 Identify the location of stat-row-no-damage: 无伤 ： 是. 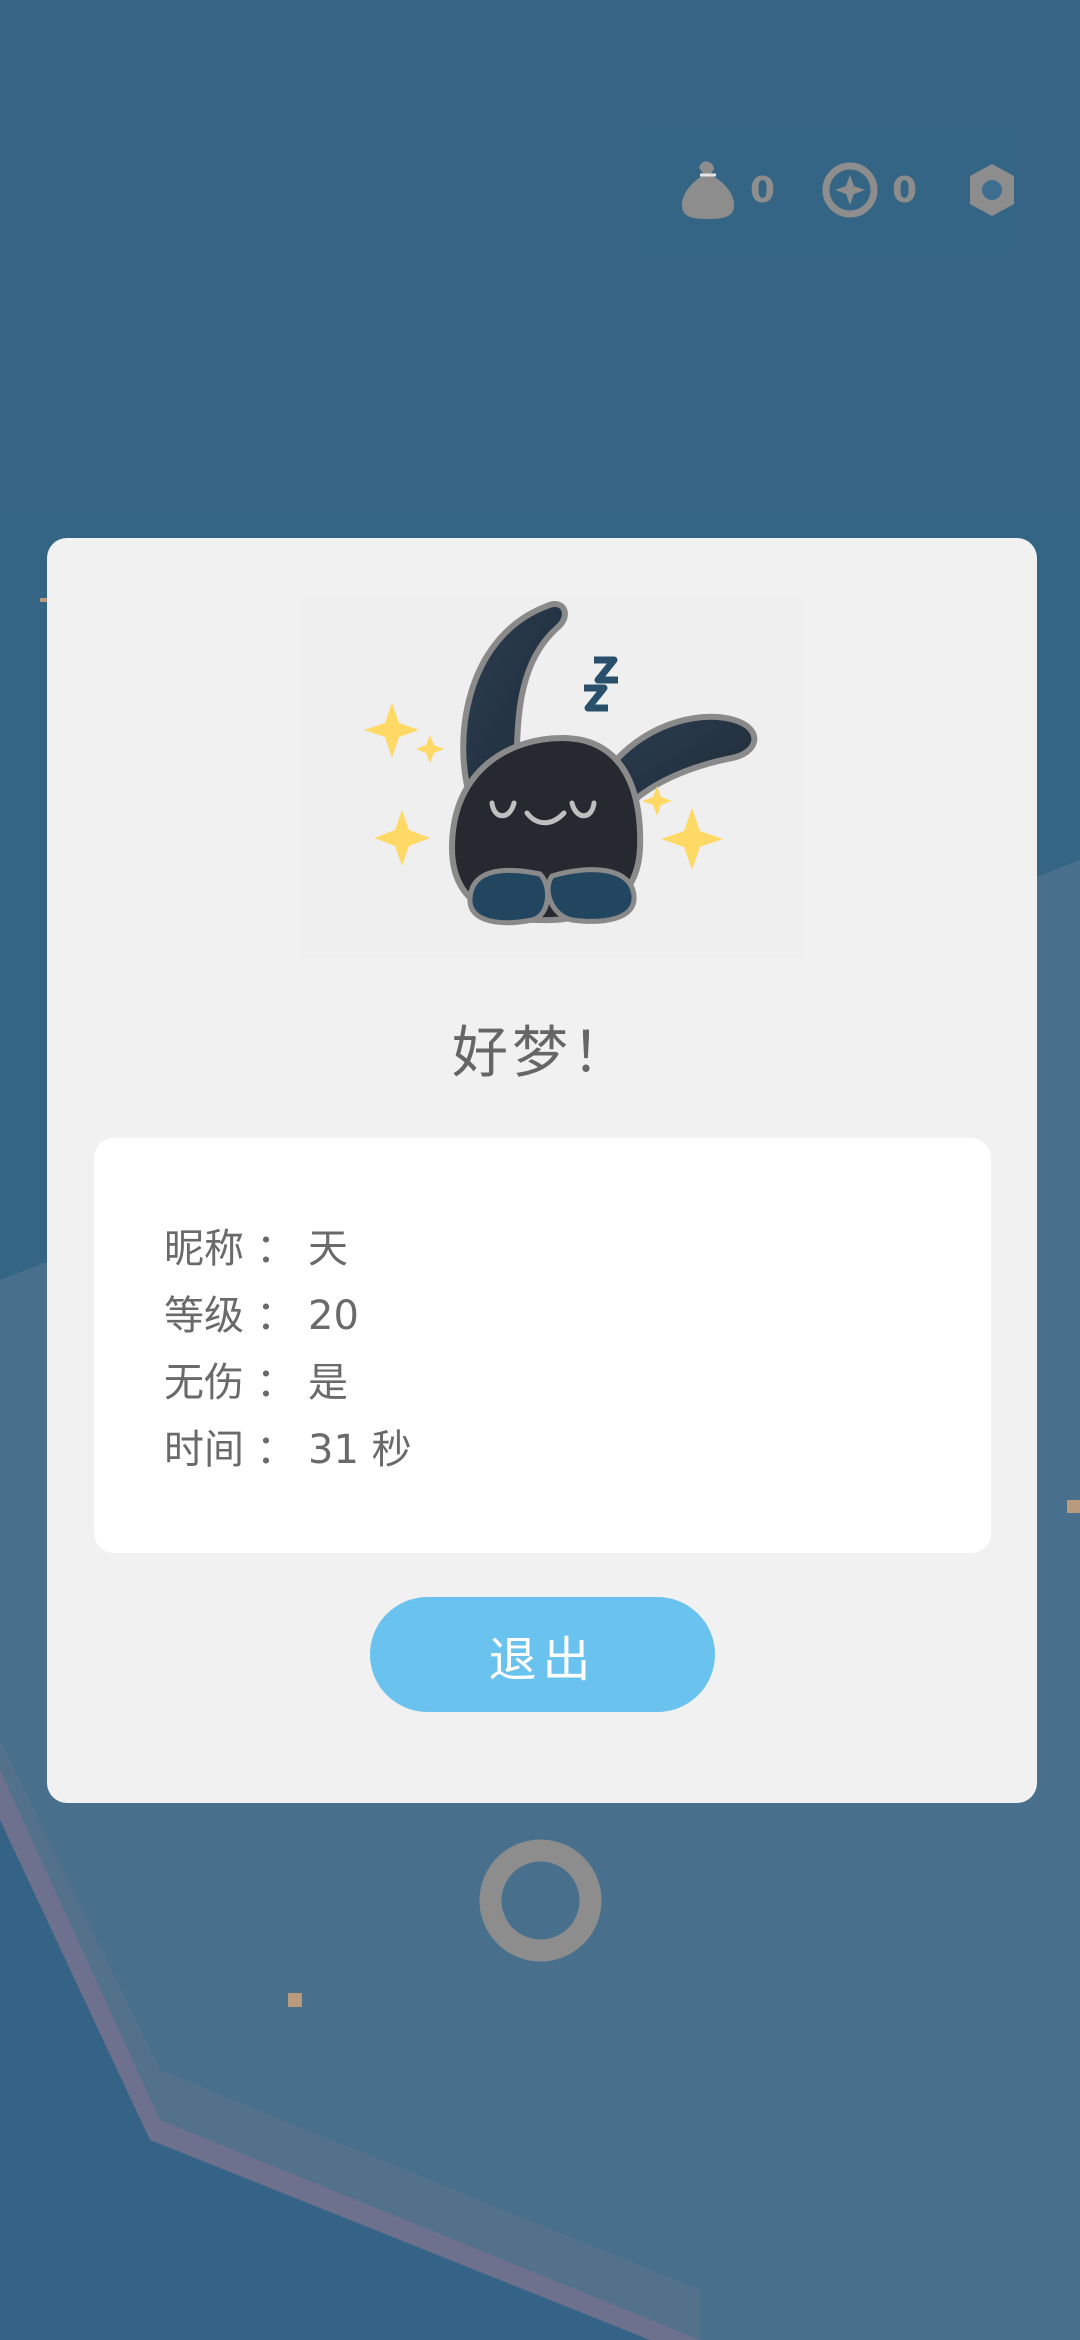
(256, 1379).